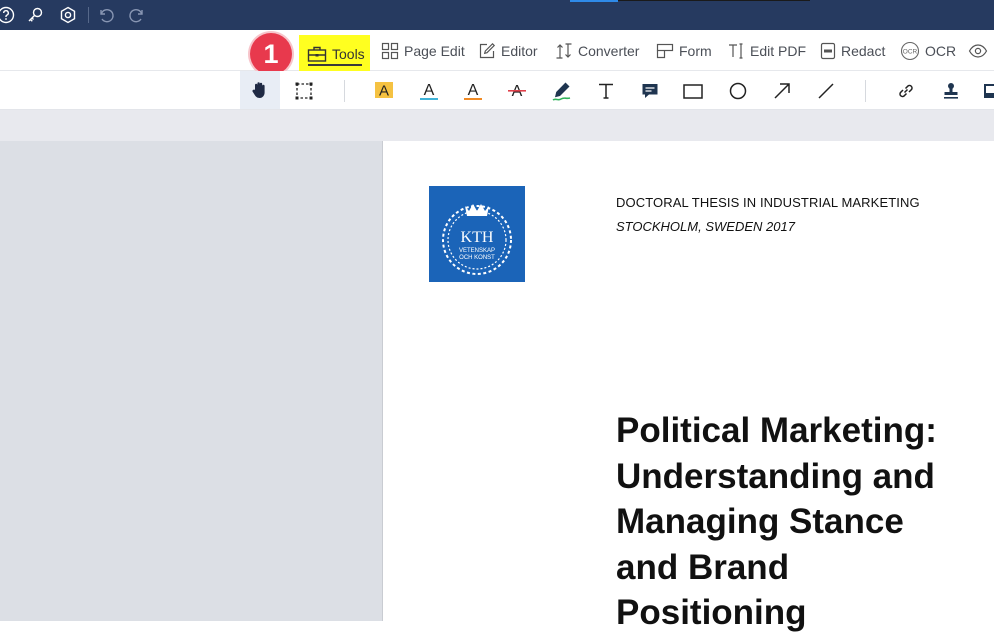 The height and width of the screenshot is (636, 994). What do you see at coordinates (497, 125) in the screenshot?
I see `ribbon-spacer` at bounding box center [497, 125].